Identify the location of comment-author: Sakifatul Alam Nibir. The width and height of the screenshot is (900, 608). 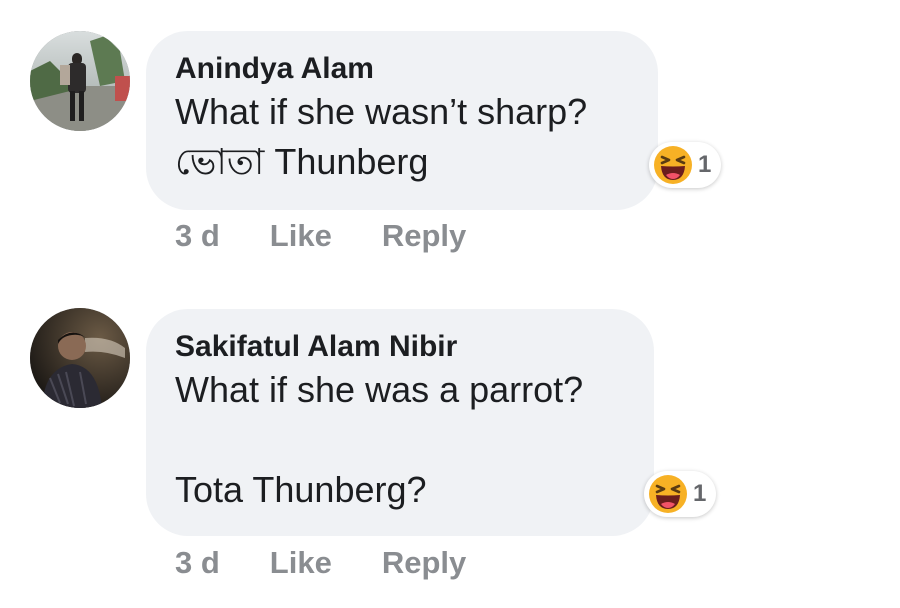
(400, 347).